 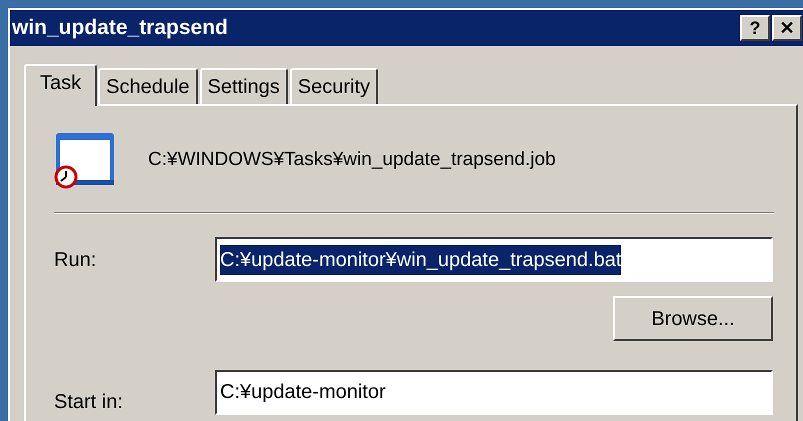 I want to click on tab: Task, so click(x=61, y=85).